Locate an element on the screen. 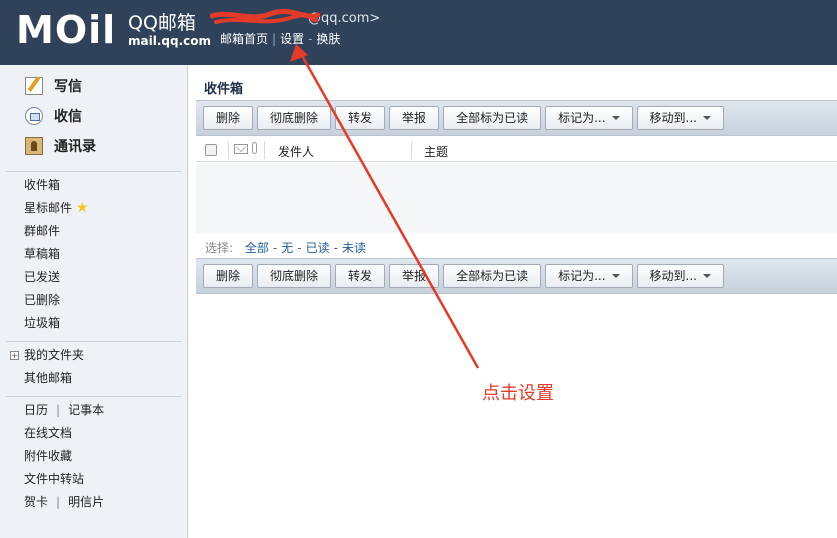  calendar-notes-row: 日历 | 记事本 is located at coordinates (93, 410).